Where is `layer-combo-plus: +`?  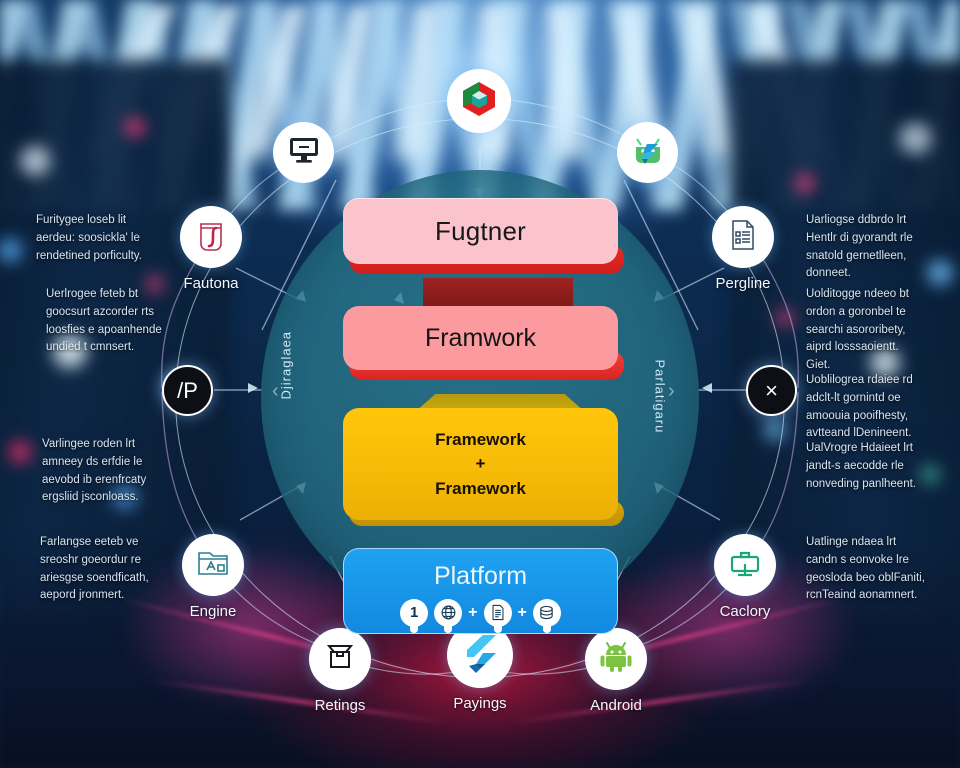
layer-combo-plus: + is located at coordinates (480, 463).